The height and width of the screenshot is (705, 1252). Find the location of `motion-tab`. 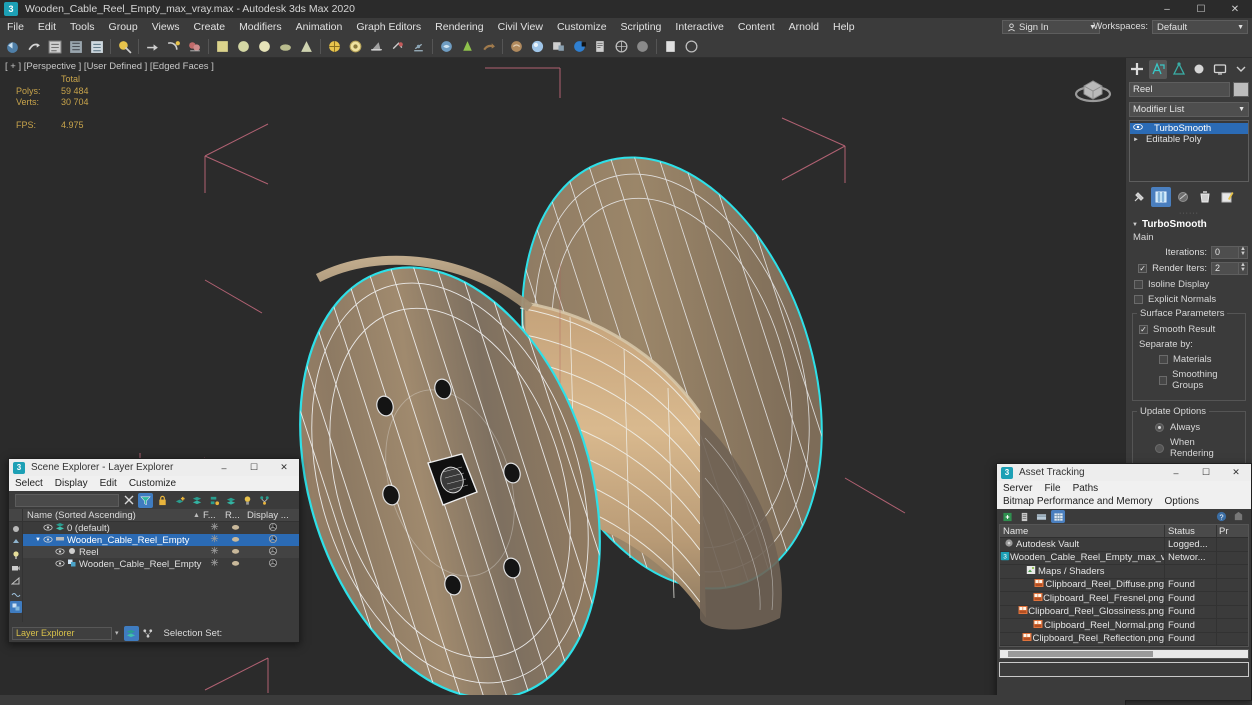

motion-tab is located at coordinates (1199, 69).